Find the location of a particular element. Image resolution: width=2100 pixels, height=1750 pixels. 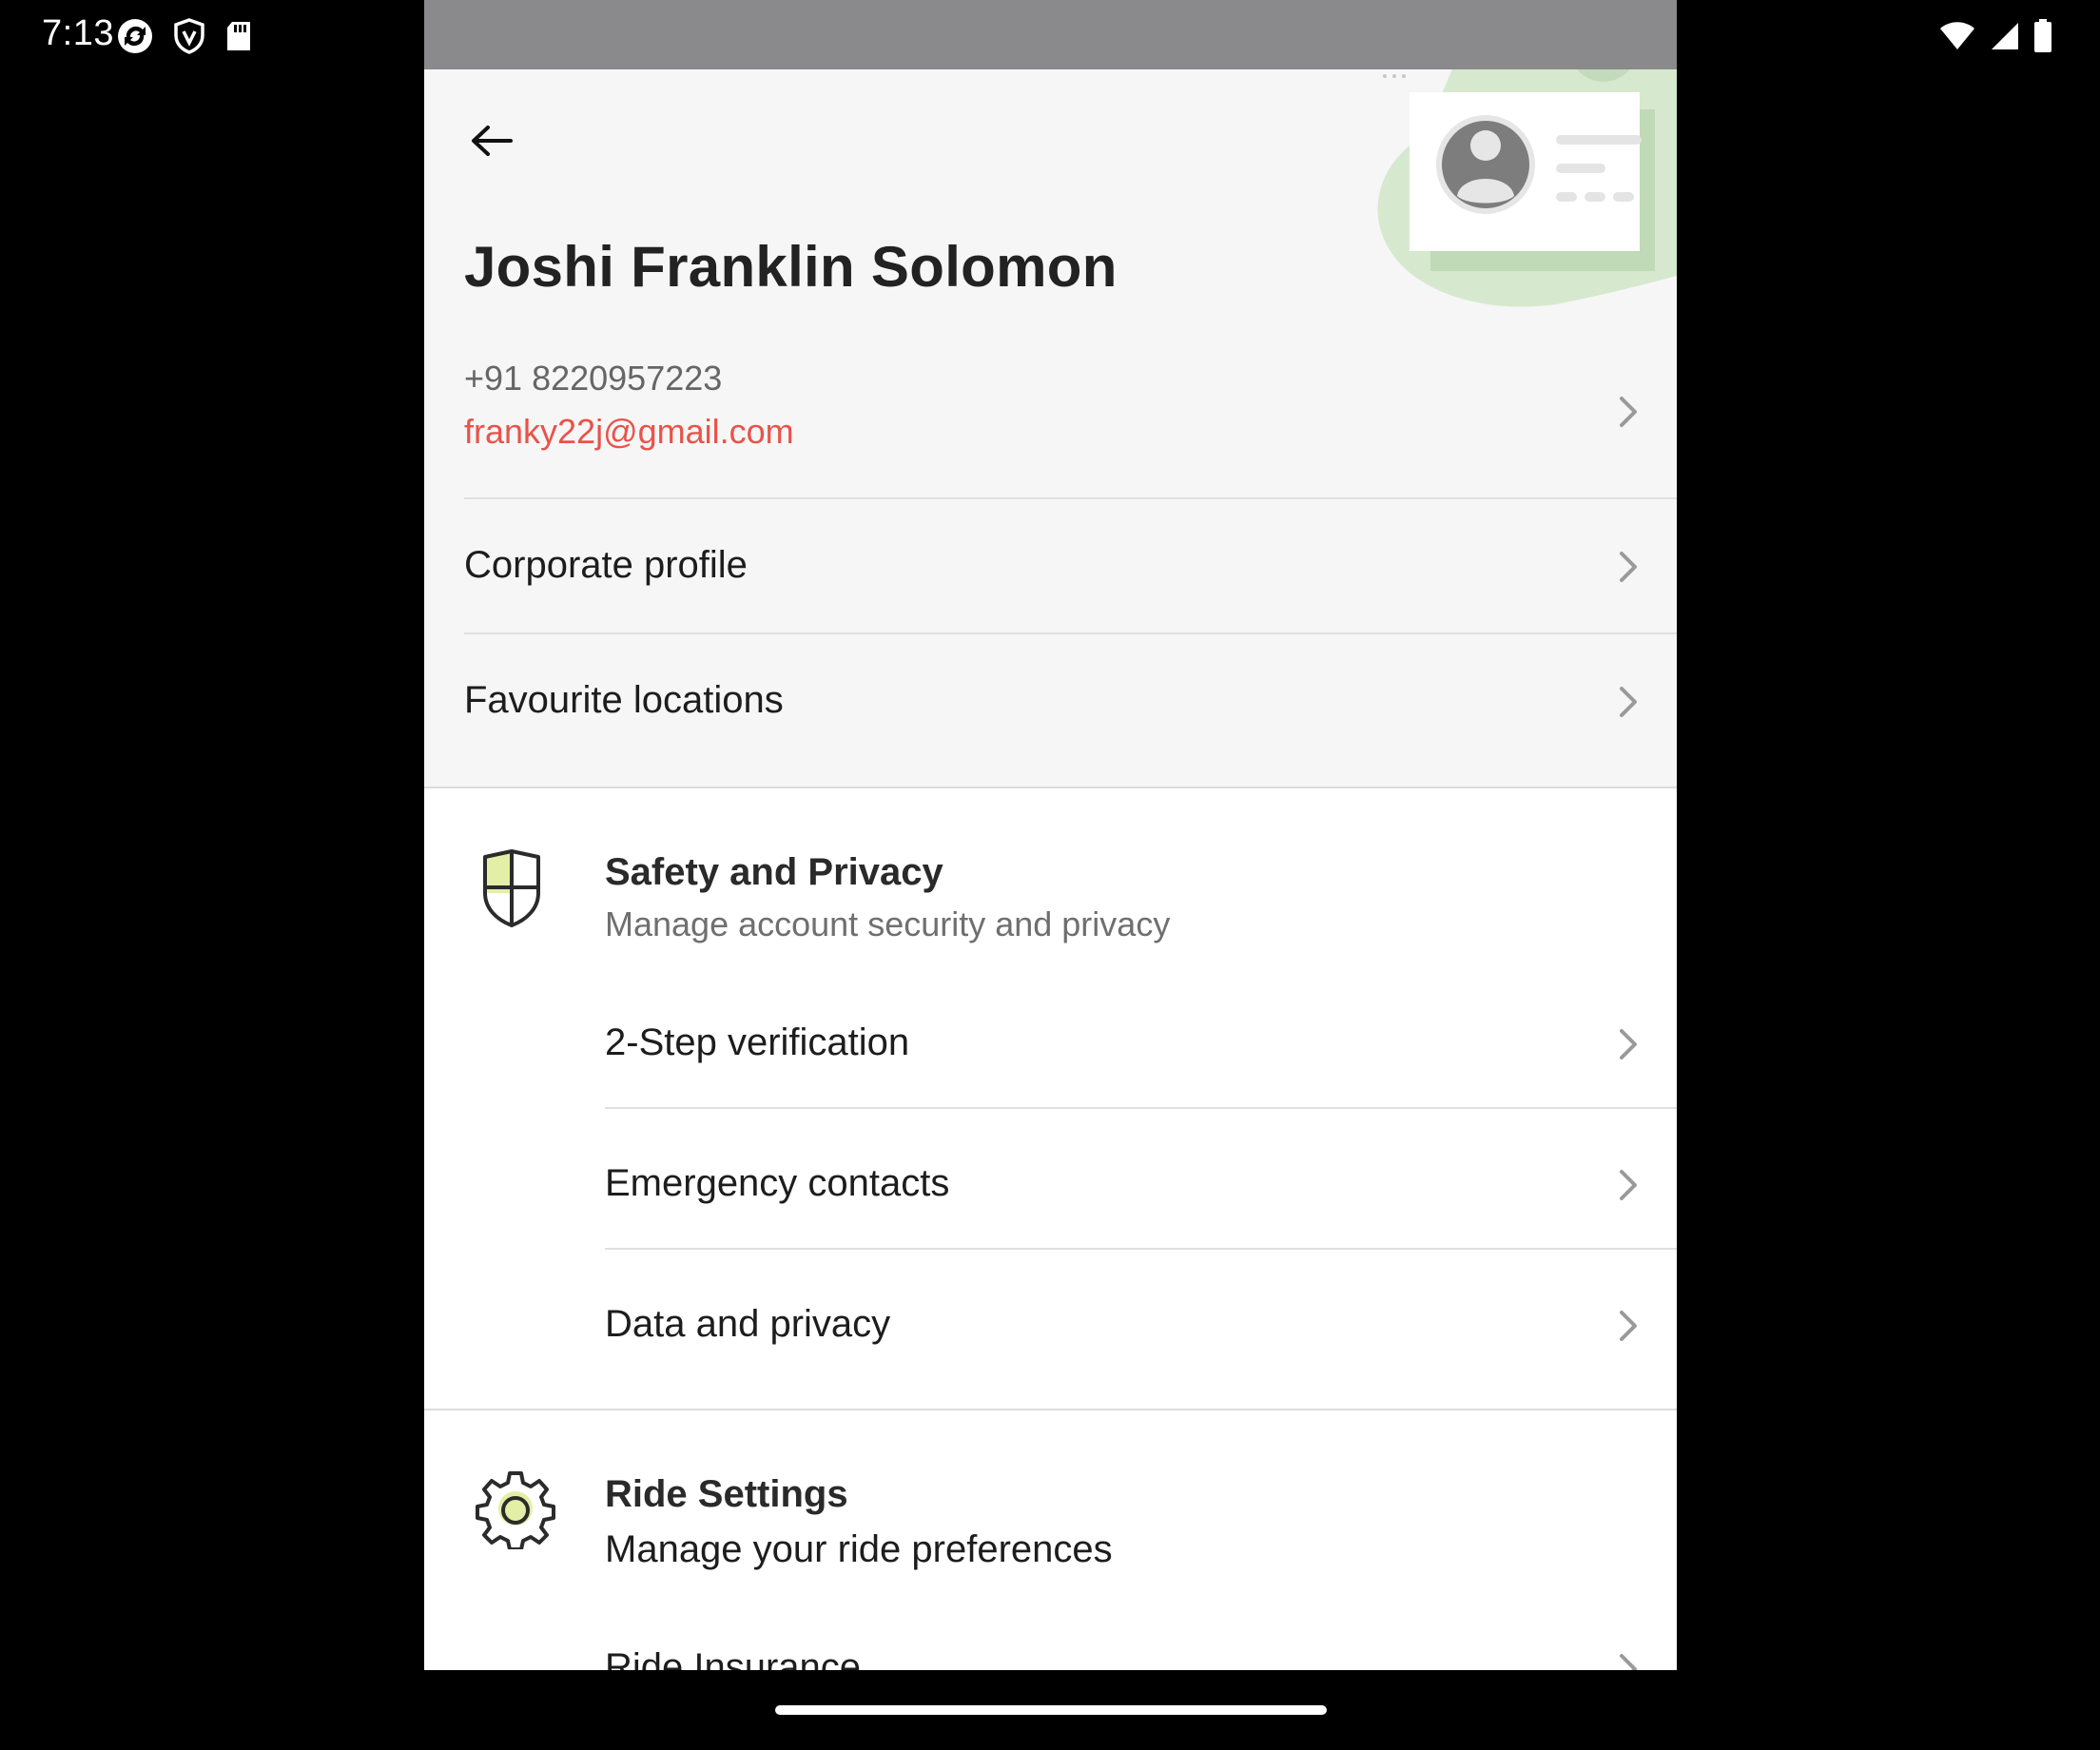

cell-signal-icon is located at coordinates (2005, 38).